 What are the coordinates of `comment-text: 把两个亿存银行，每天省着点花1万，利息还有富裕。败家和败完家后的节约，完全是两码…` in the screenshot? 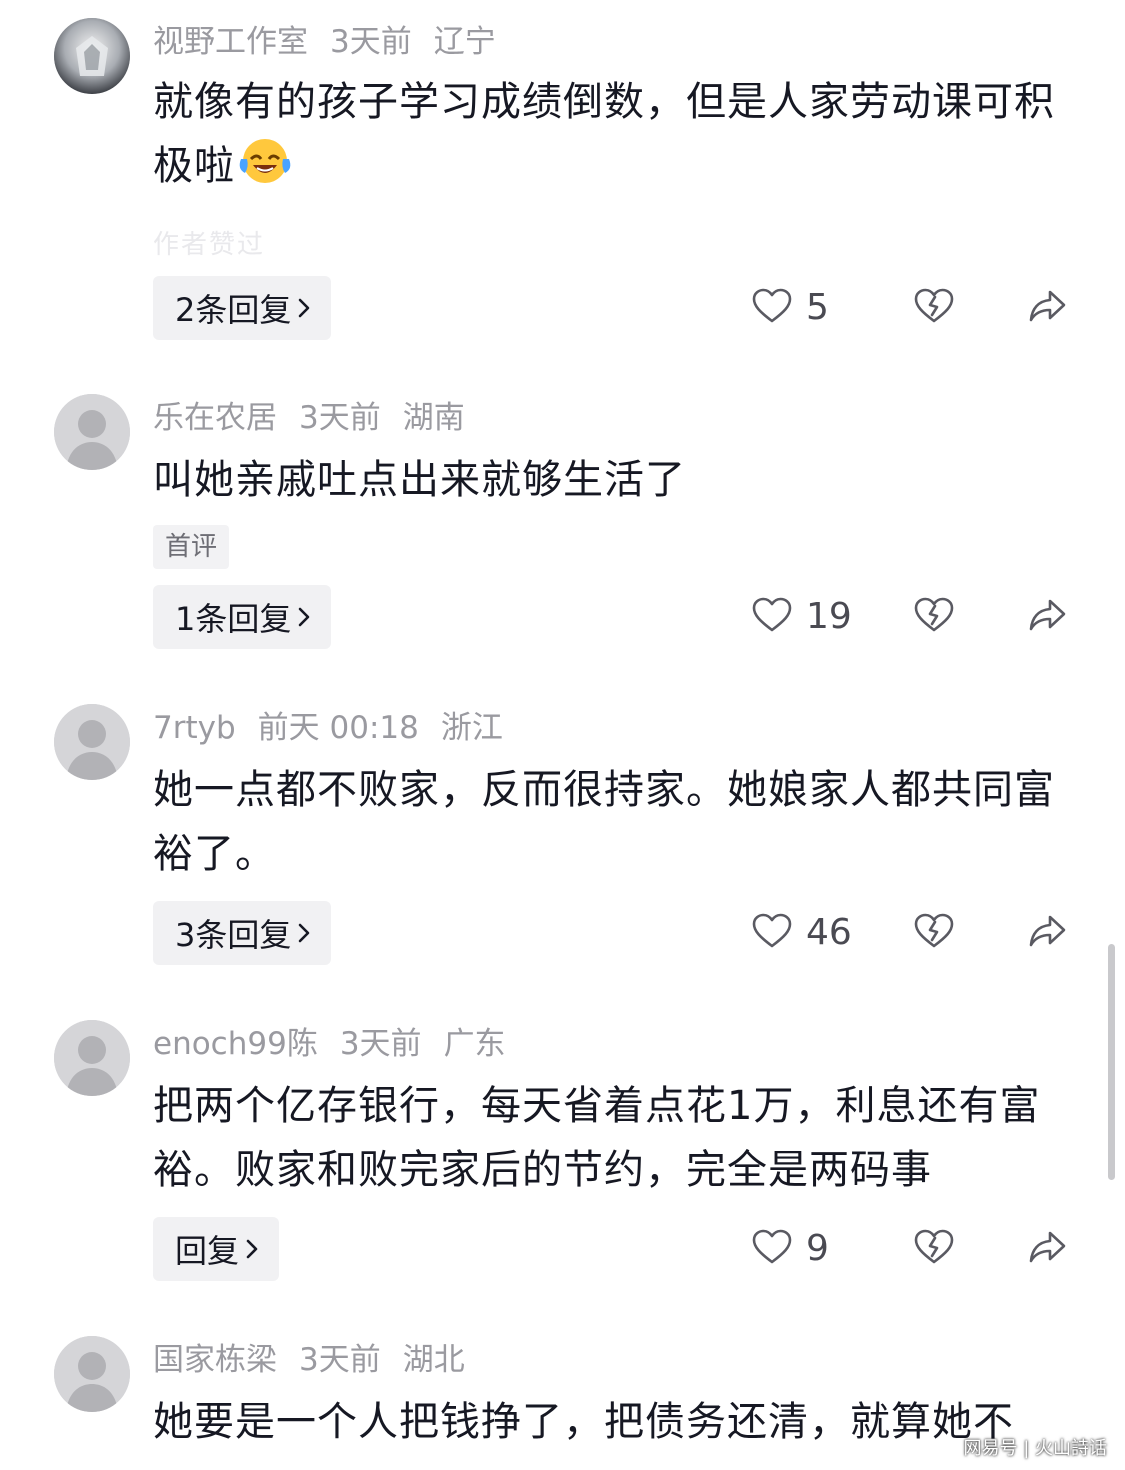 It's located at (618, 1138).